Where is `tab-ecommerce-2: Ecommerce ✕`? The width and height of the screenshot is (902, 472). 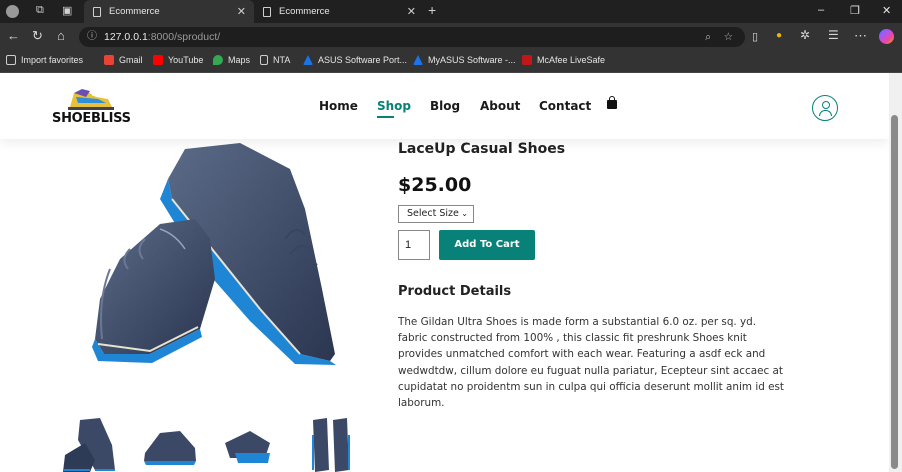
tab-ecommerce-2: Ecommerce ✕ is located at coordinates (339, 11).